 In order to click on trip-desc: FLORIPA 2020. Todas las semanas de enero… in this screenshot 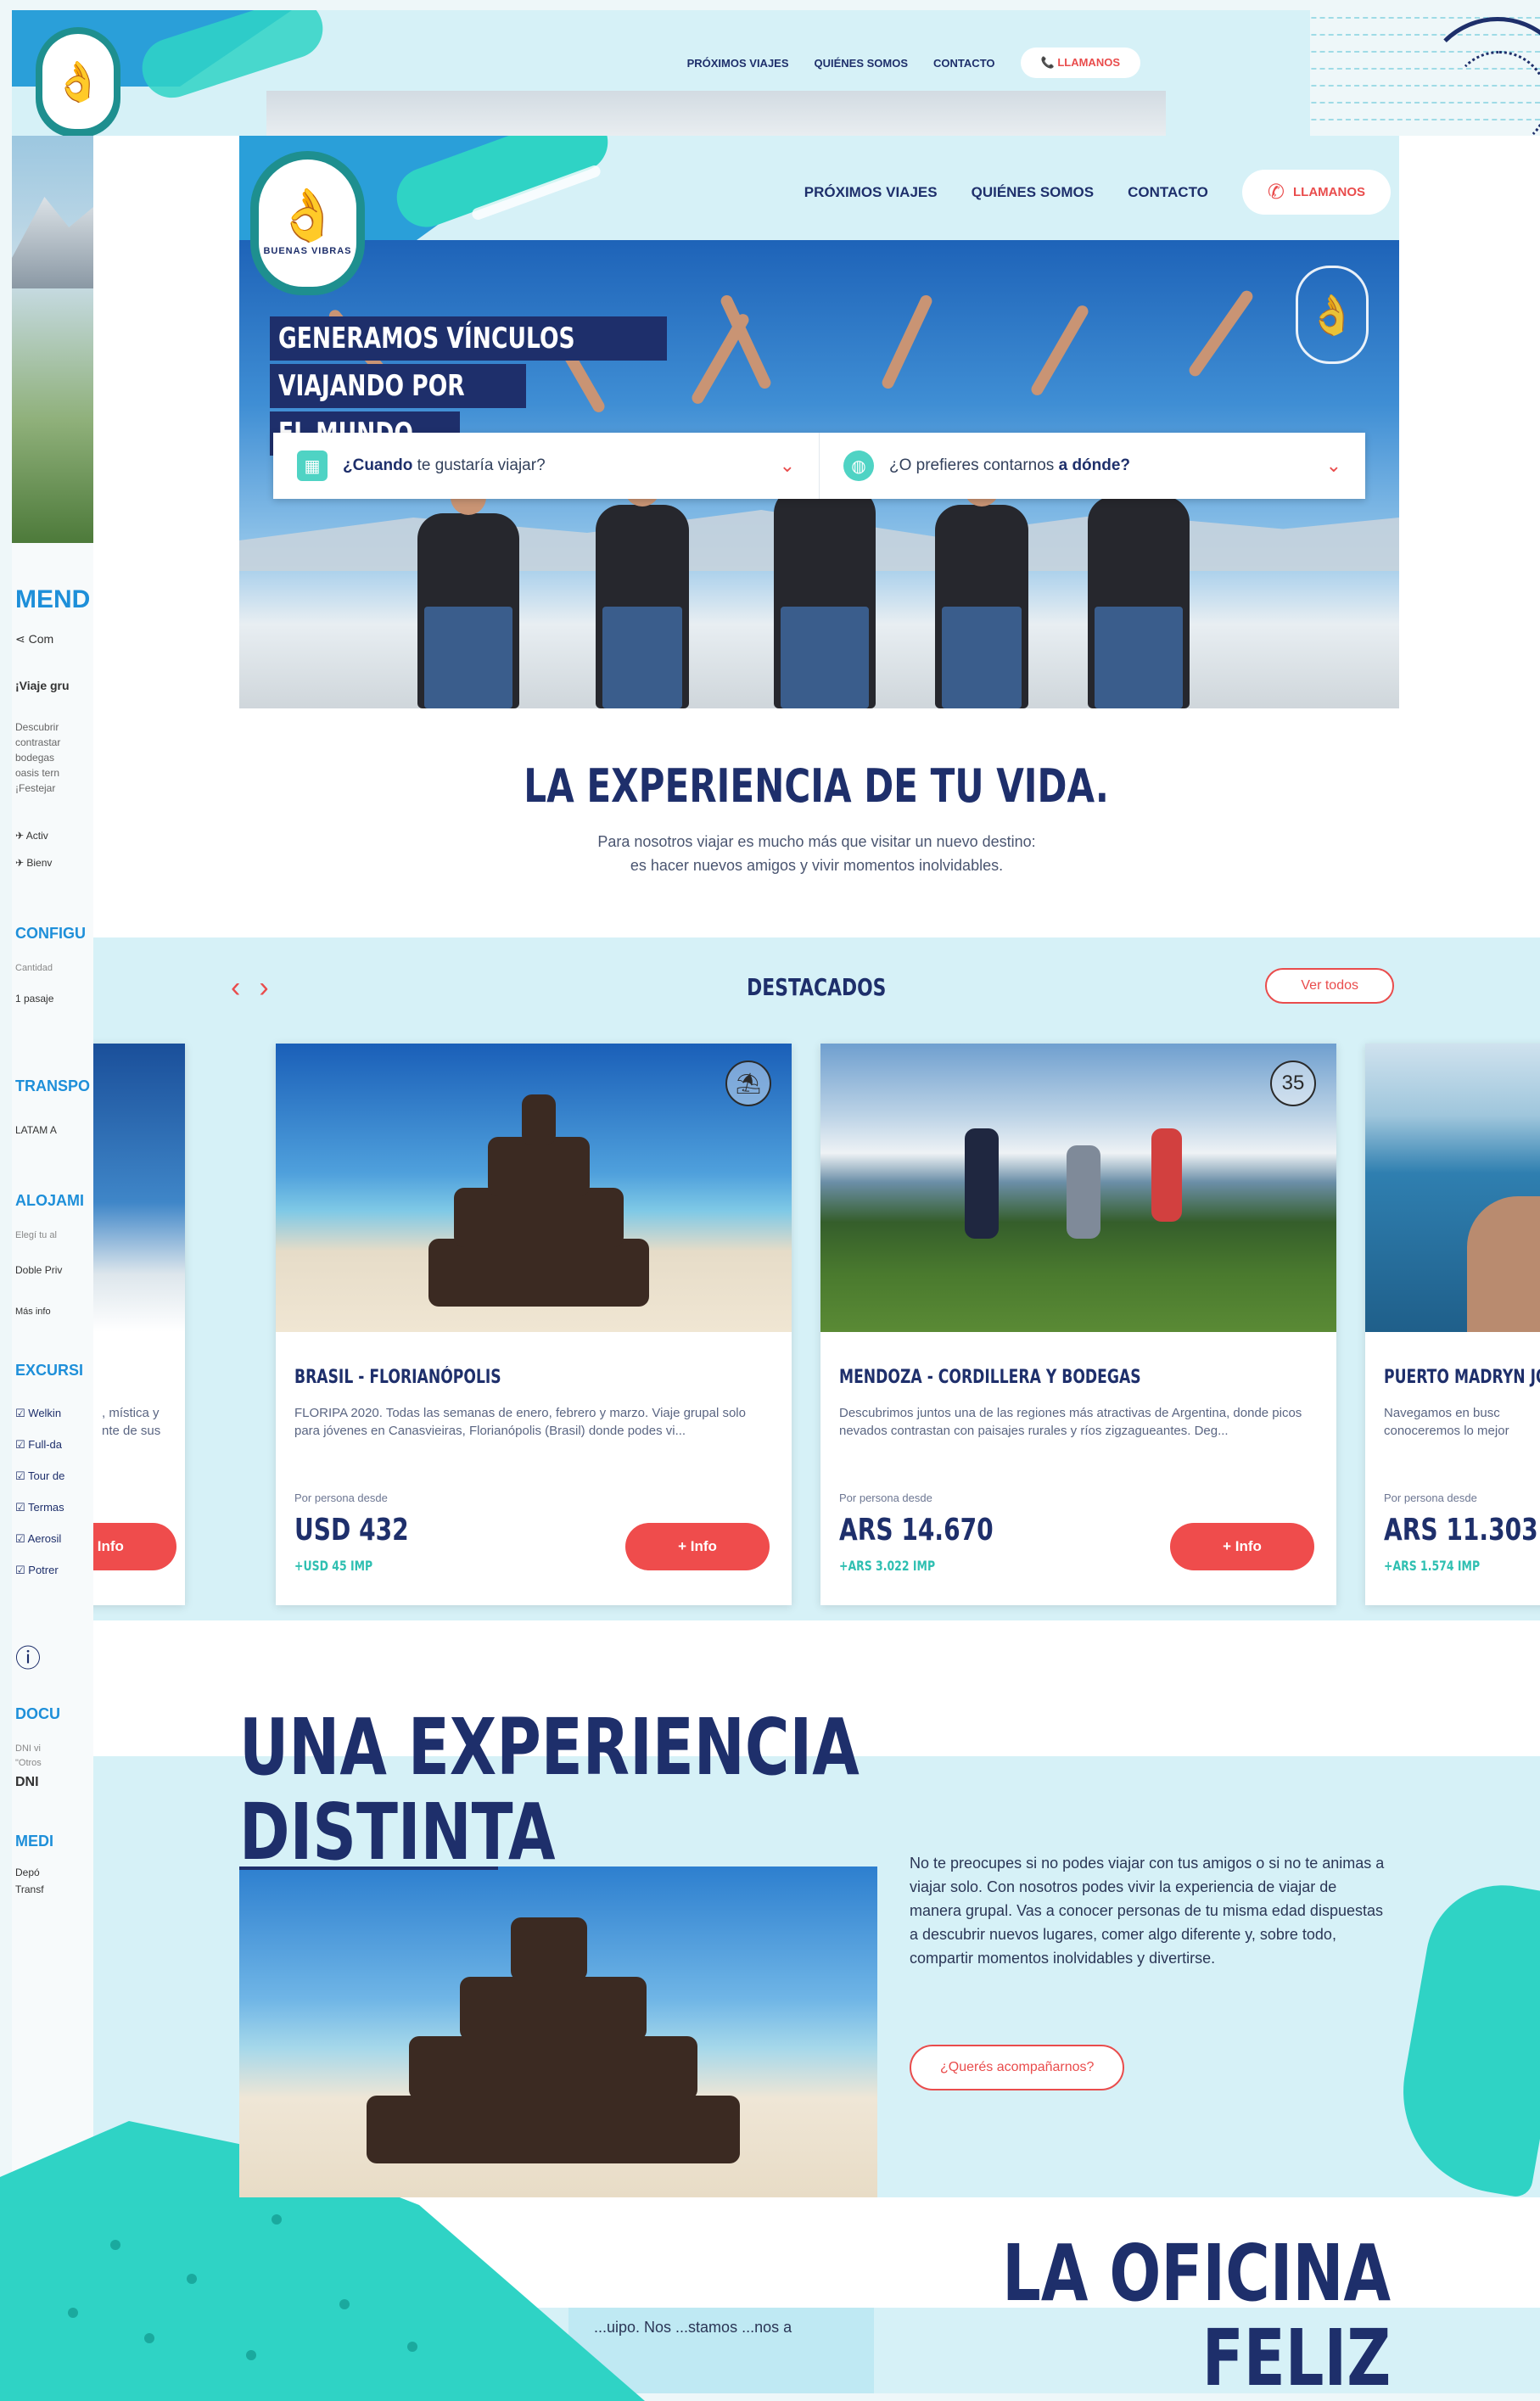, I will do `click(520, 1422)`.